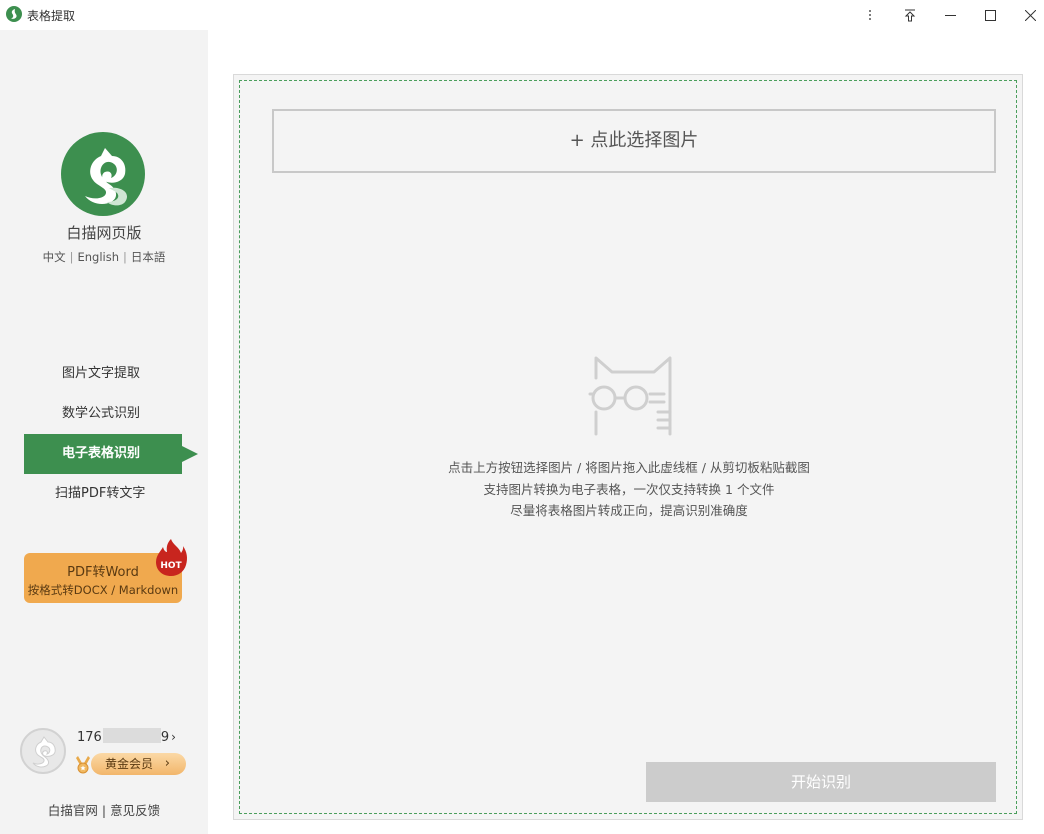 This screenshot has height=834, width=1044. I want to click on cat-glasses-illustration-icon, so click(632, 396).